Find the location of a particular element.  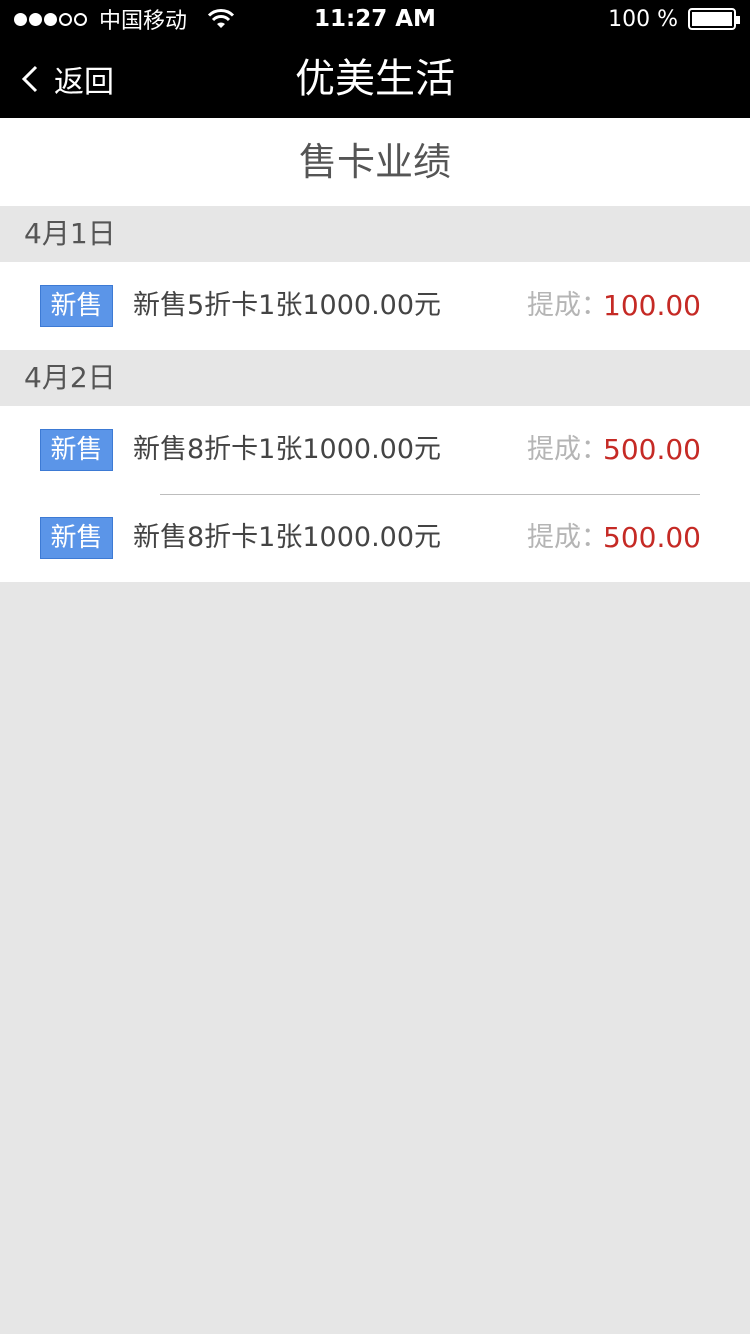

page-subtitle: 售卡业绩 is located at coordinates (375, 162).